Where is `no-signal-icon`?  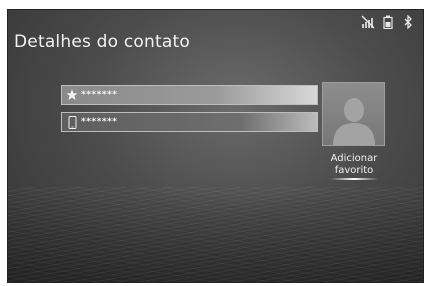 no-signal-icon is located at coordinates (368, 22).